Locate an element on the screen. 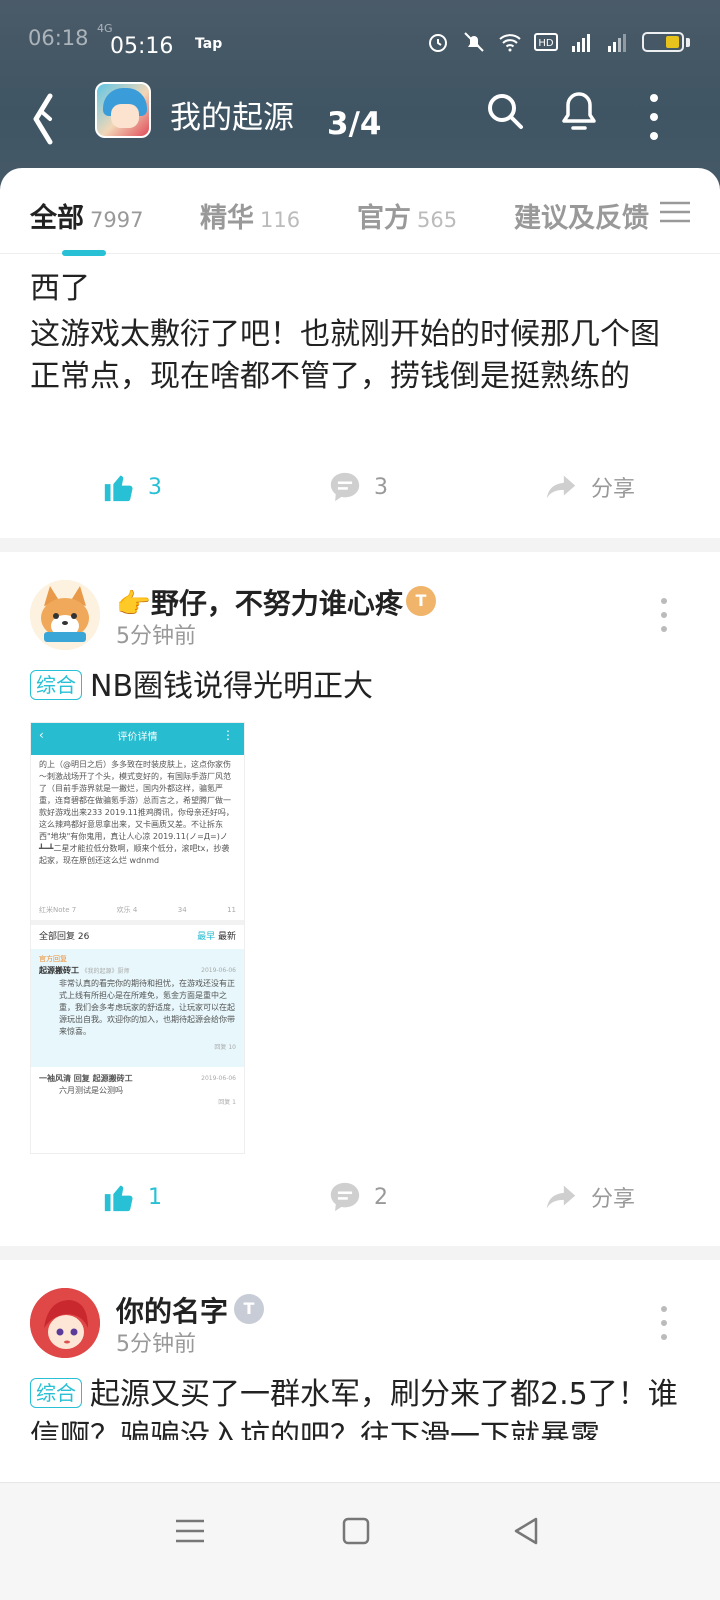  like-button: 3 is located at coordinates (132, 487).